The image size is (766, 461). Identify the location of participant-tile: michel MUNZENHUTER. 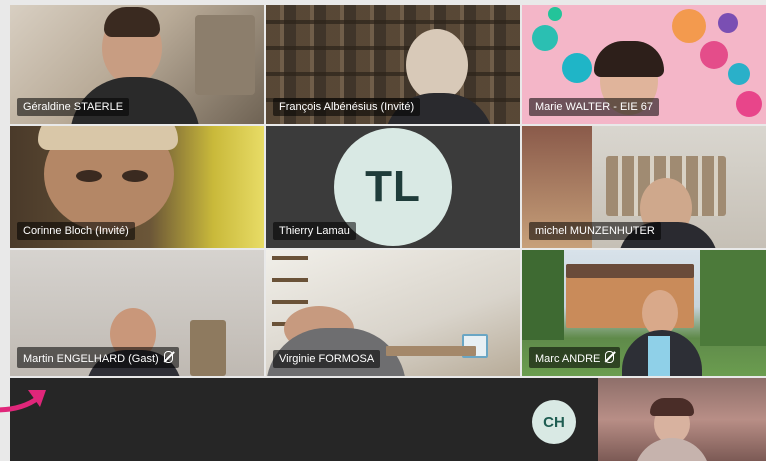
(644, 187).